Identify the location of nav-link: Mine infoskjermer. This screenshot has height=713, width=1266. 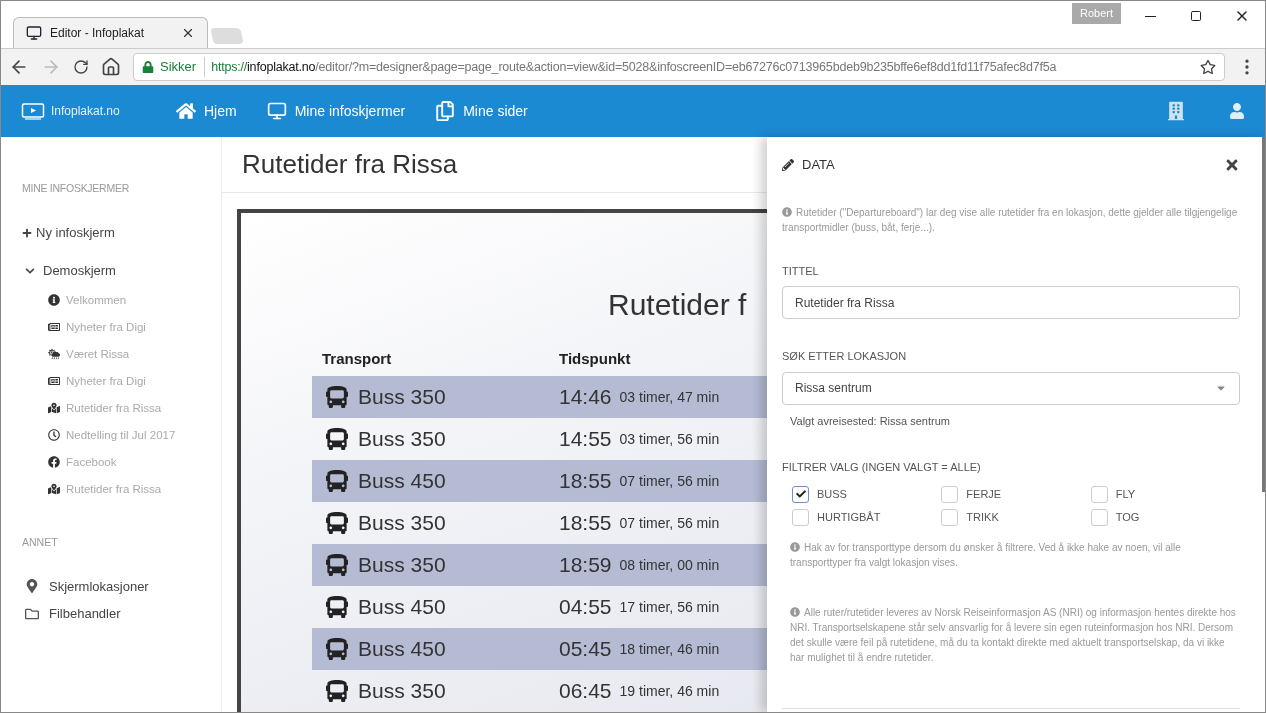
(336, 111).